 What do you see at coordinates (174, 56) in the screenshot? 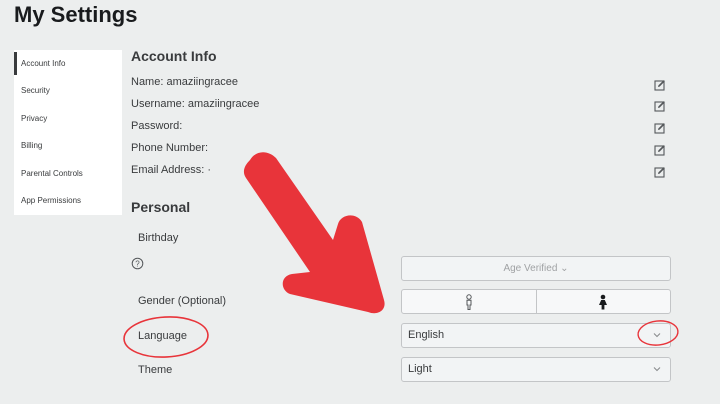
I see `account-info-heading: Account Info` at bounding box center [174, 56].